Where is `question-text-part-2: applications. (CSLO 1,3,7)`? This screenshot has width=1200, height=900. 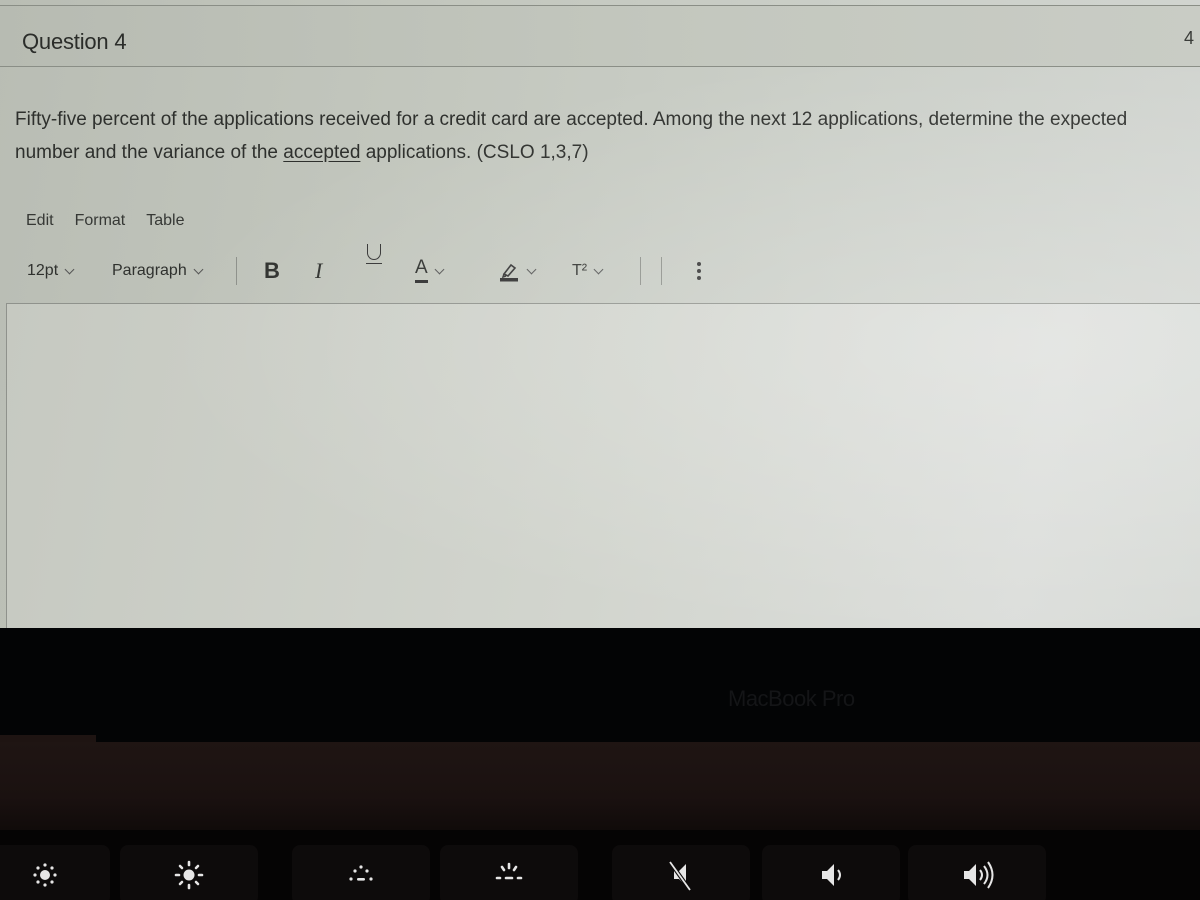
question-text-part-2: applications. (CSLO 1,3,7) is located at coordinates (474, 152).